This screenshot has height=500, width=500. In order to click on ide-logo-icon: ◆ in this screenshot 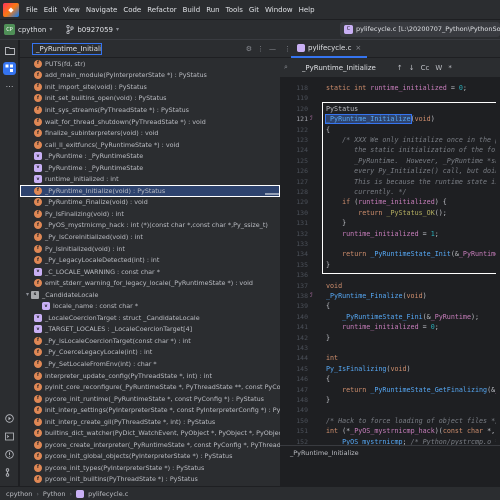, I will do `click(11, 9)`.